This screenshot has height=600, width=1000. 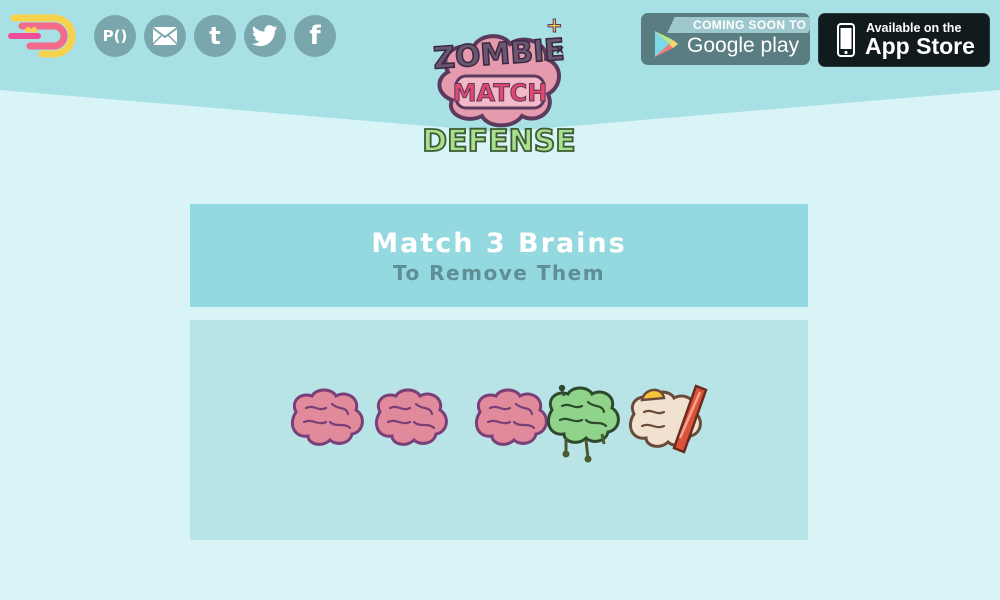 I want to click on twitter-icon, so click(x=265, y=36).